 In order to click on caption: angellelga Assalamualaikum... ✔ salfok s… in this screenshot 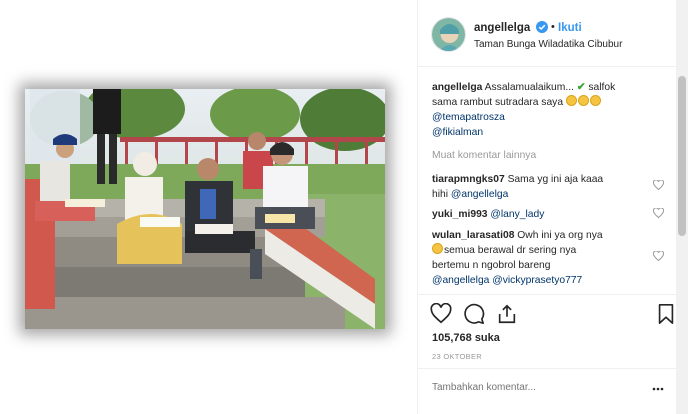, I will do `click(552, 110)`.